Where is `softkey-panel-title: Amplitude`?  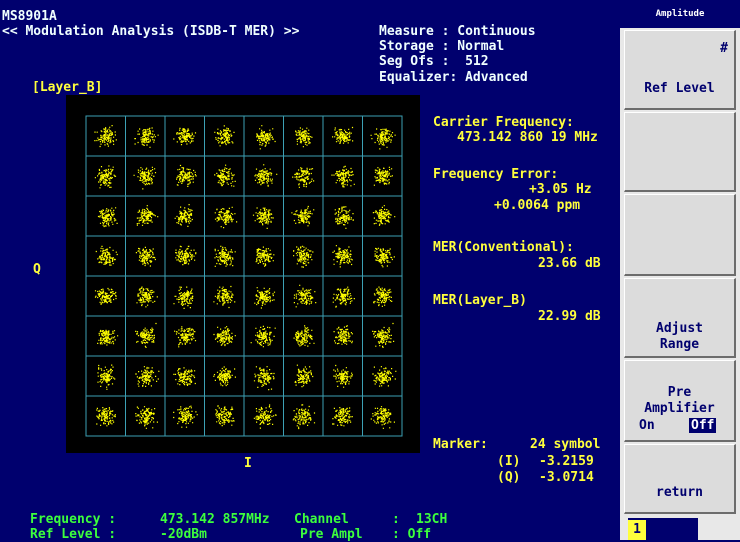
softkey-panel-title: Amplitude is located at coordinates (680, 14).